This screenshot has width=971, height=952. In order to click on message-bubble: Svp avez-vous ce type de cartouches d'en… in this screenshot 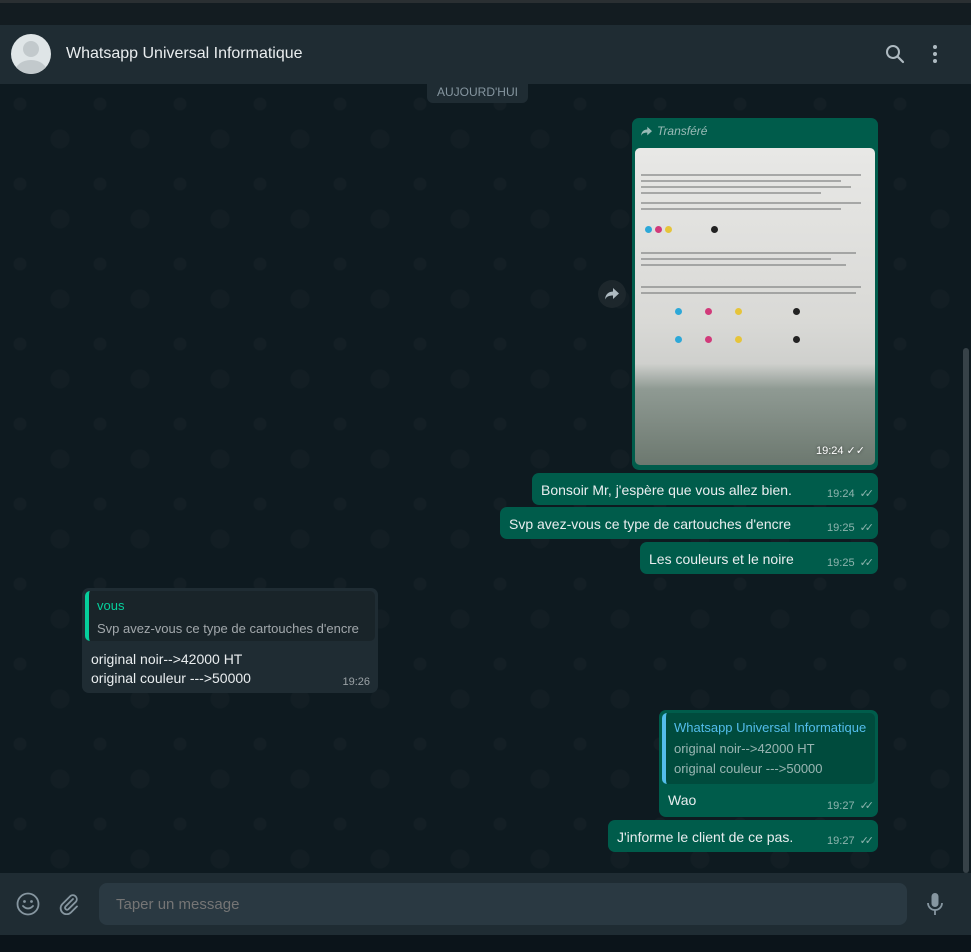, I will do `click(689, 523)`.